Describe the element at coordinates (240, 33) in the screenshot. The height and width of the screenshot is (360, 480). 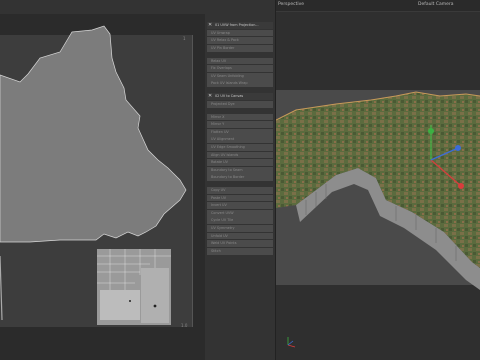
I see `operation-item: UV Unwrap` at that location.